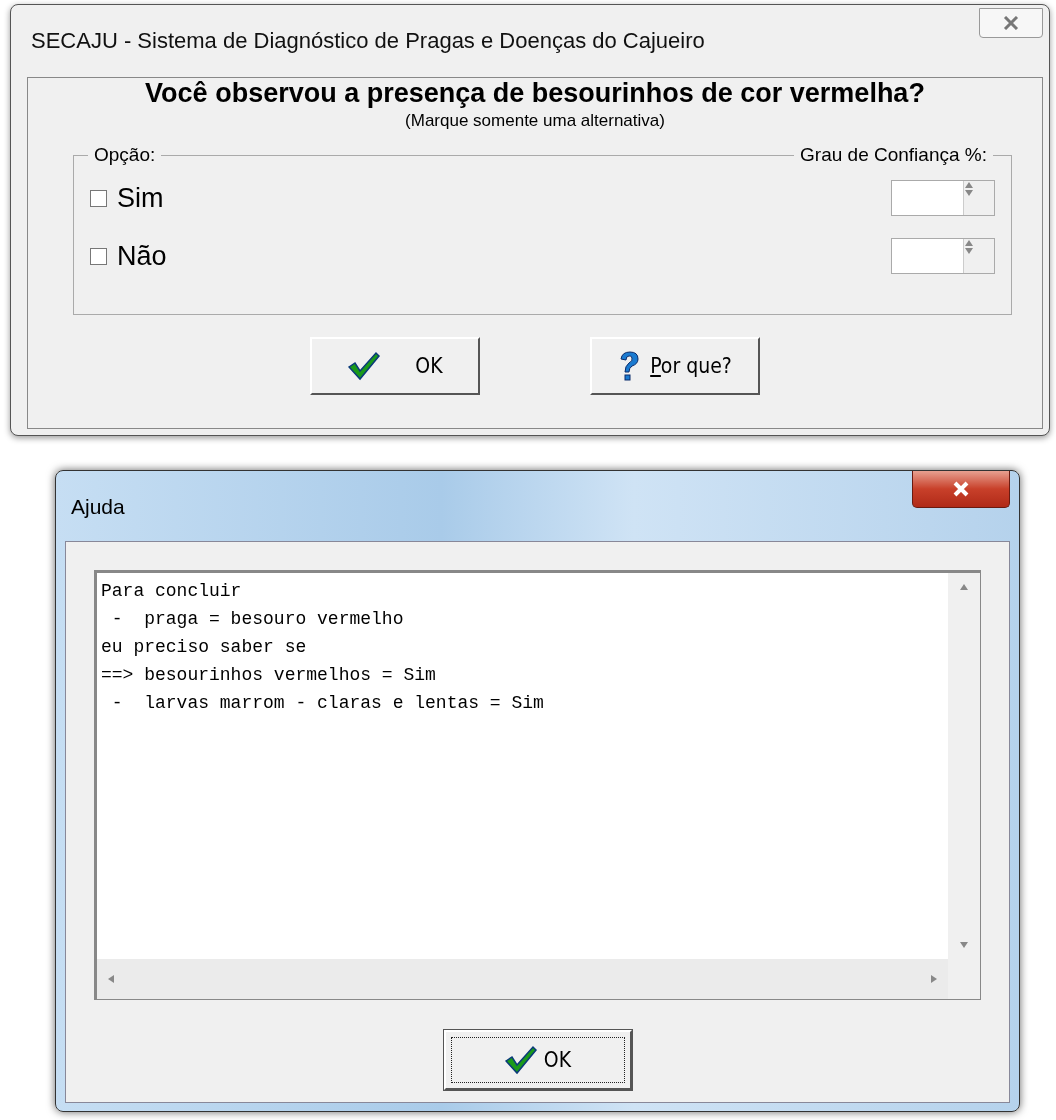 The height and width of the screenshot is (1120, 1056). What do you see at coordinates (204, 647) in the screenshot?
I see `help-text-line: eu preciso saber se` at bounding box center [204, 647].